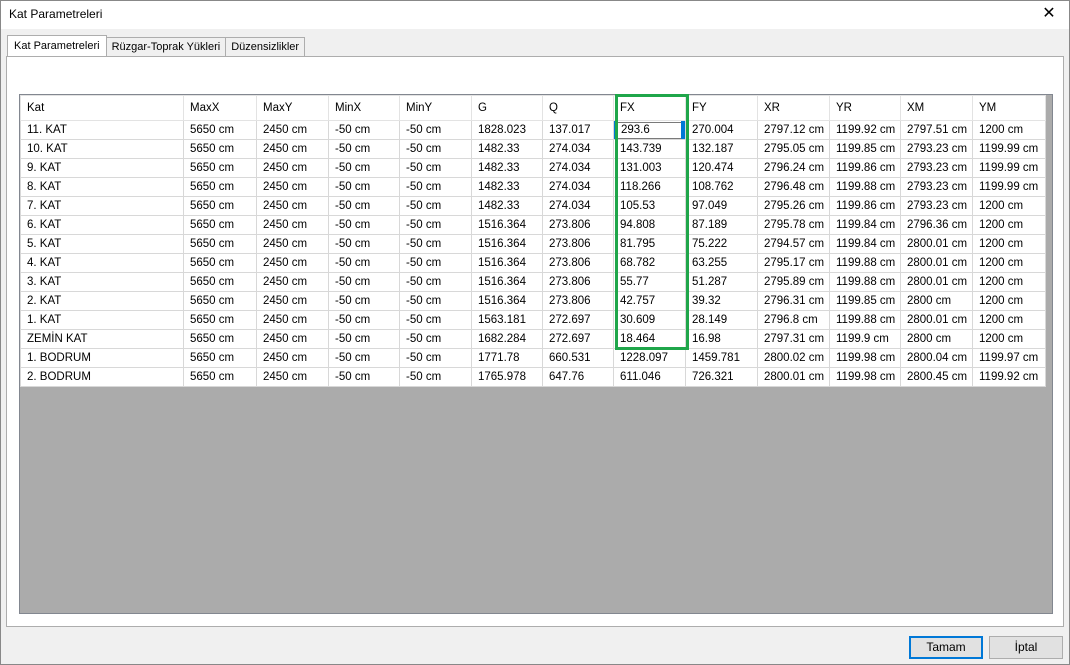  Describe the element at coordinates (793, 377) in the screenshot. I see `grid-cell-xr: 2800.01 cm` at that location.